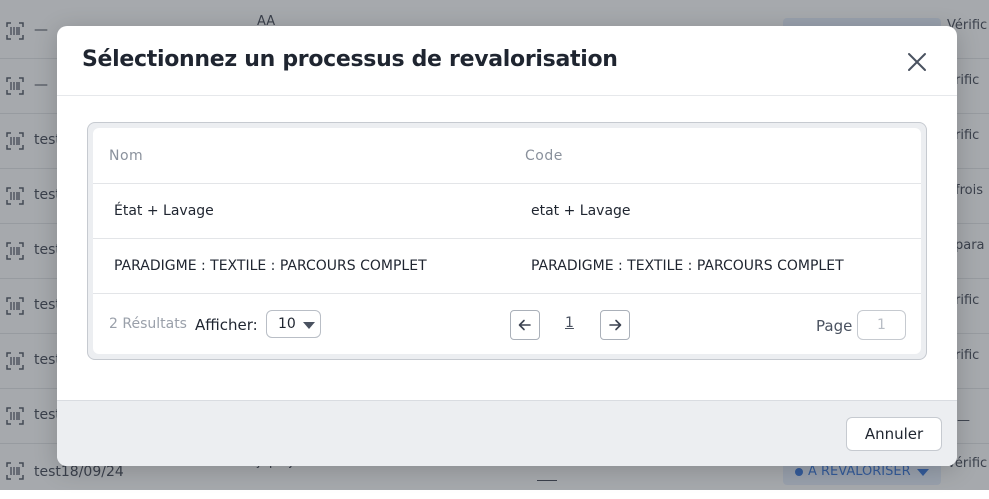 The height and width of the screenshot is (499, 989). What do you see at coordinates (881, 325) in the screenshot?
I see `page-jump-input` at bounding box center [881, 325].